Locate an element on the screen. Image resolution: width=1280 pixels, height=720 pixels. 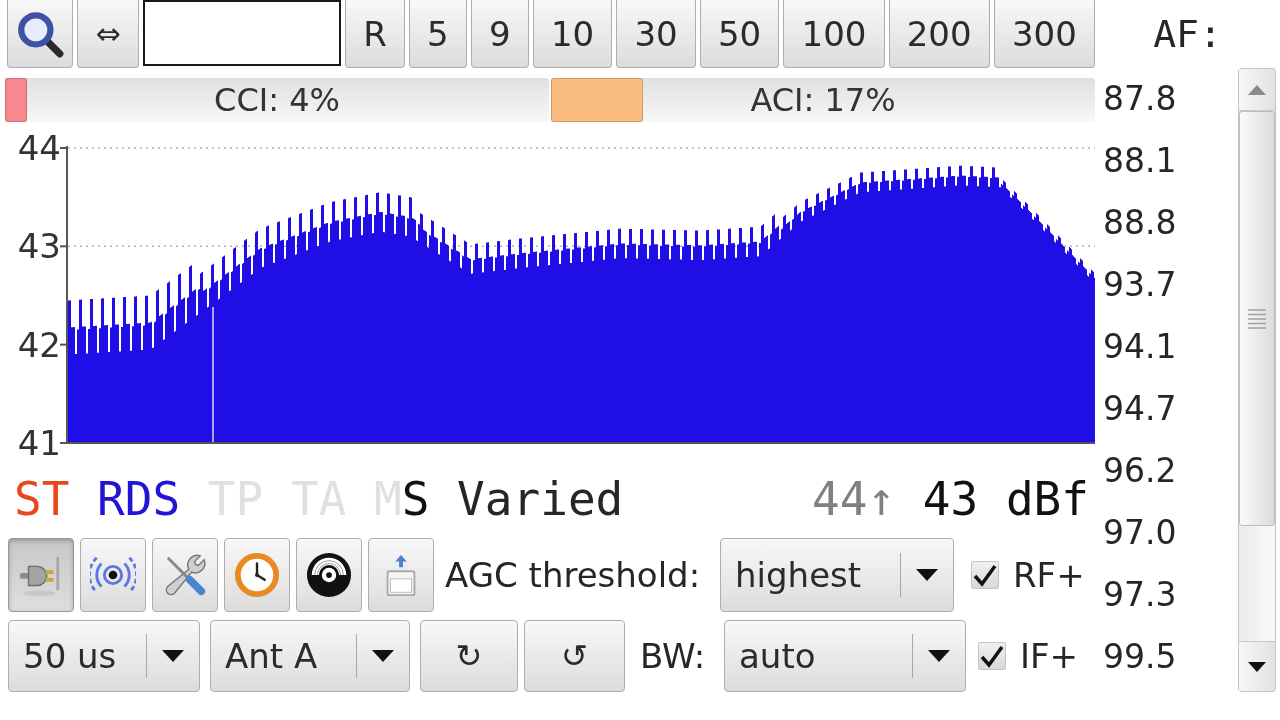
step-button: 200 is located at coordinates (939, 34).